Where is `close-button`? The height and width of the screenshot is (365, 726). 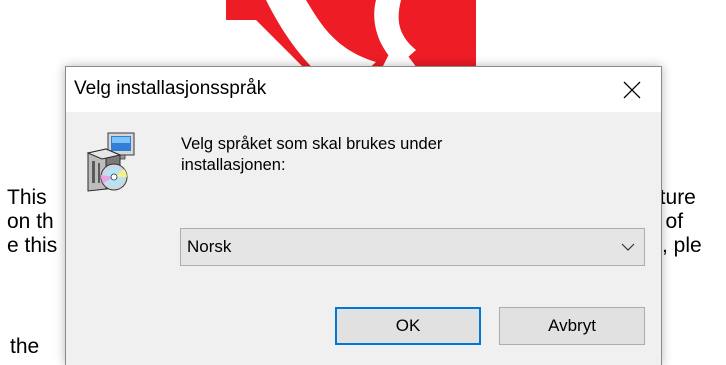 close-button is located at coordinates (632, 89).